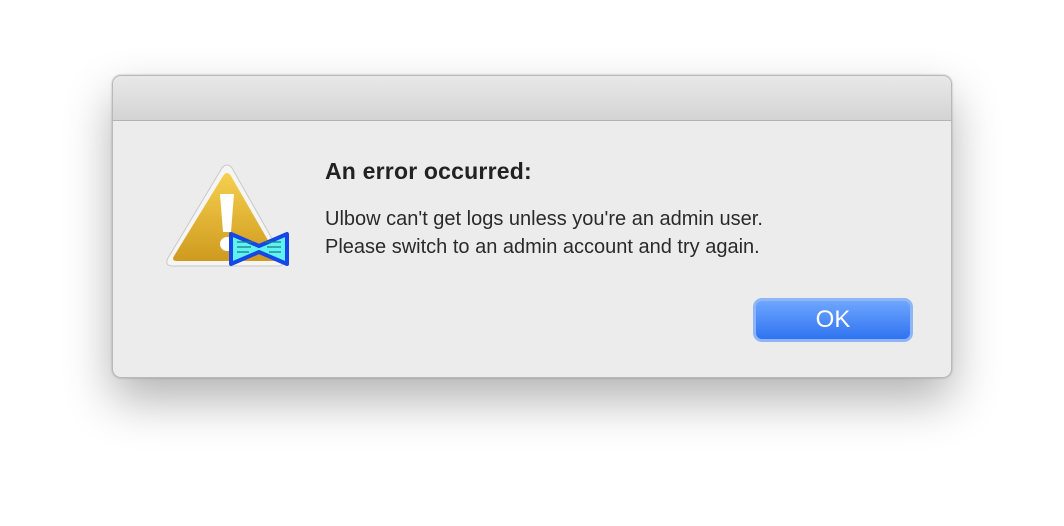  I want to click on alert-heading: An error occurred:, so click(428, 171).